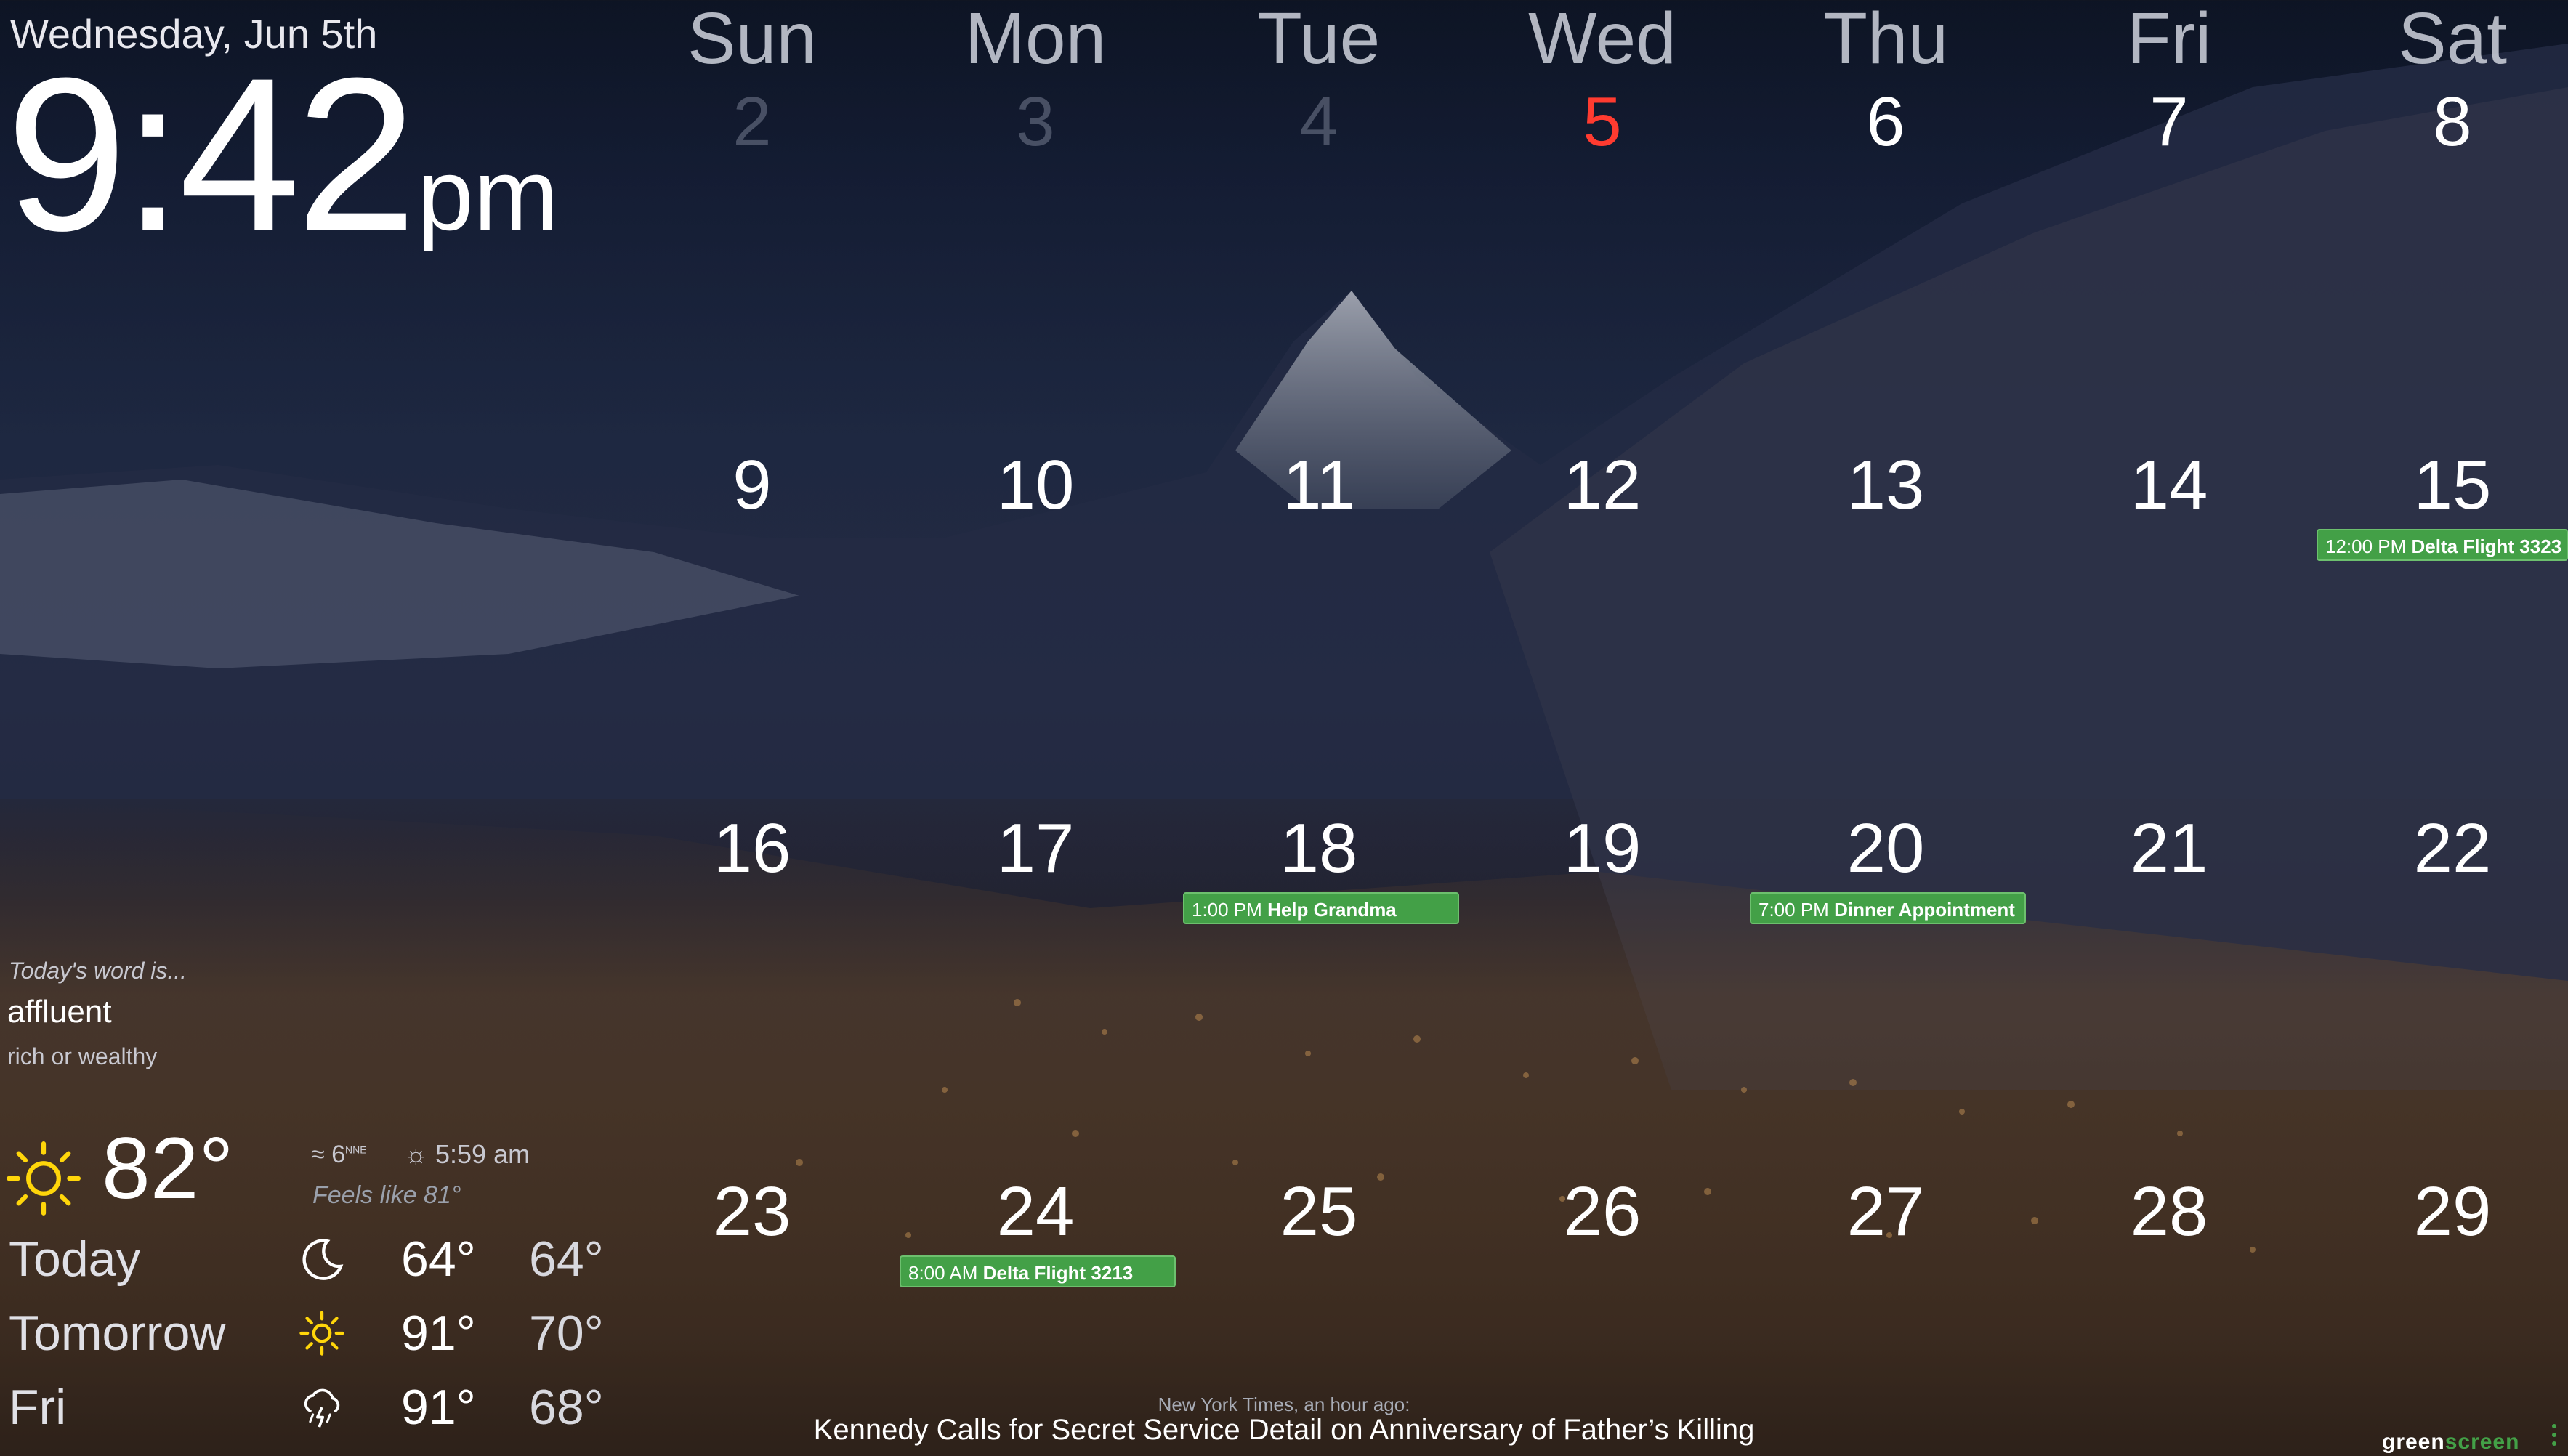 This screenshot has height=1456, width=2568. I want to click on day-cell: 21, so click(2169, 848).